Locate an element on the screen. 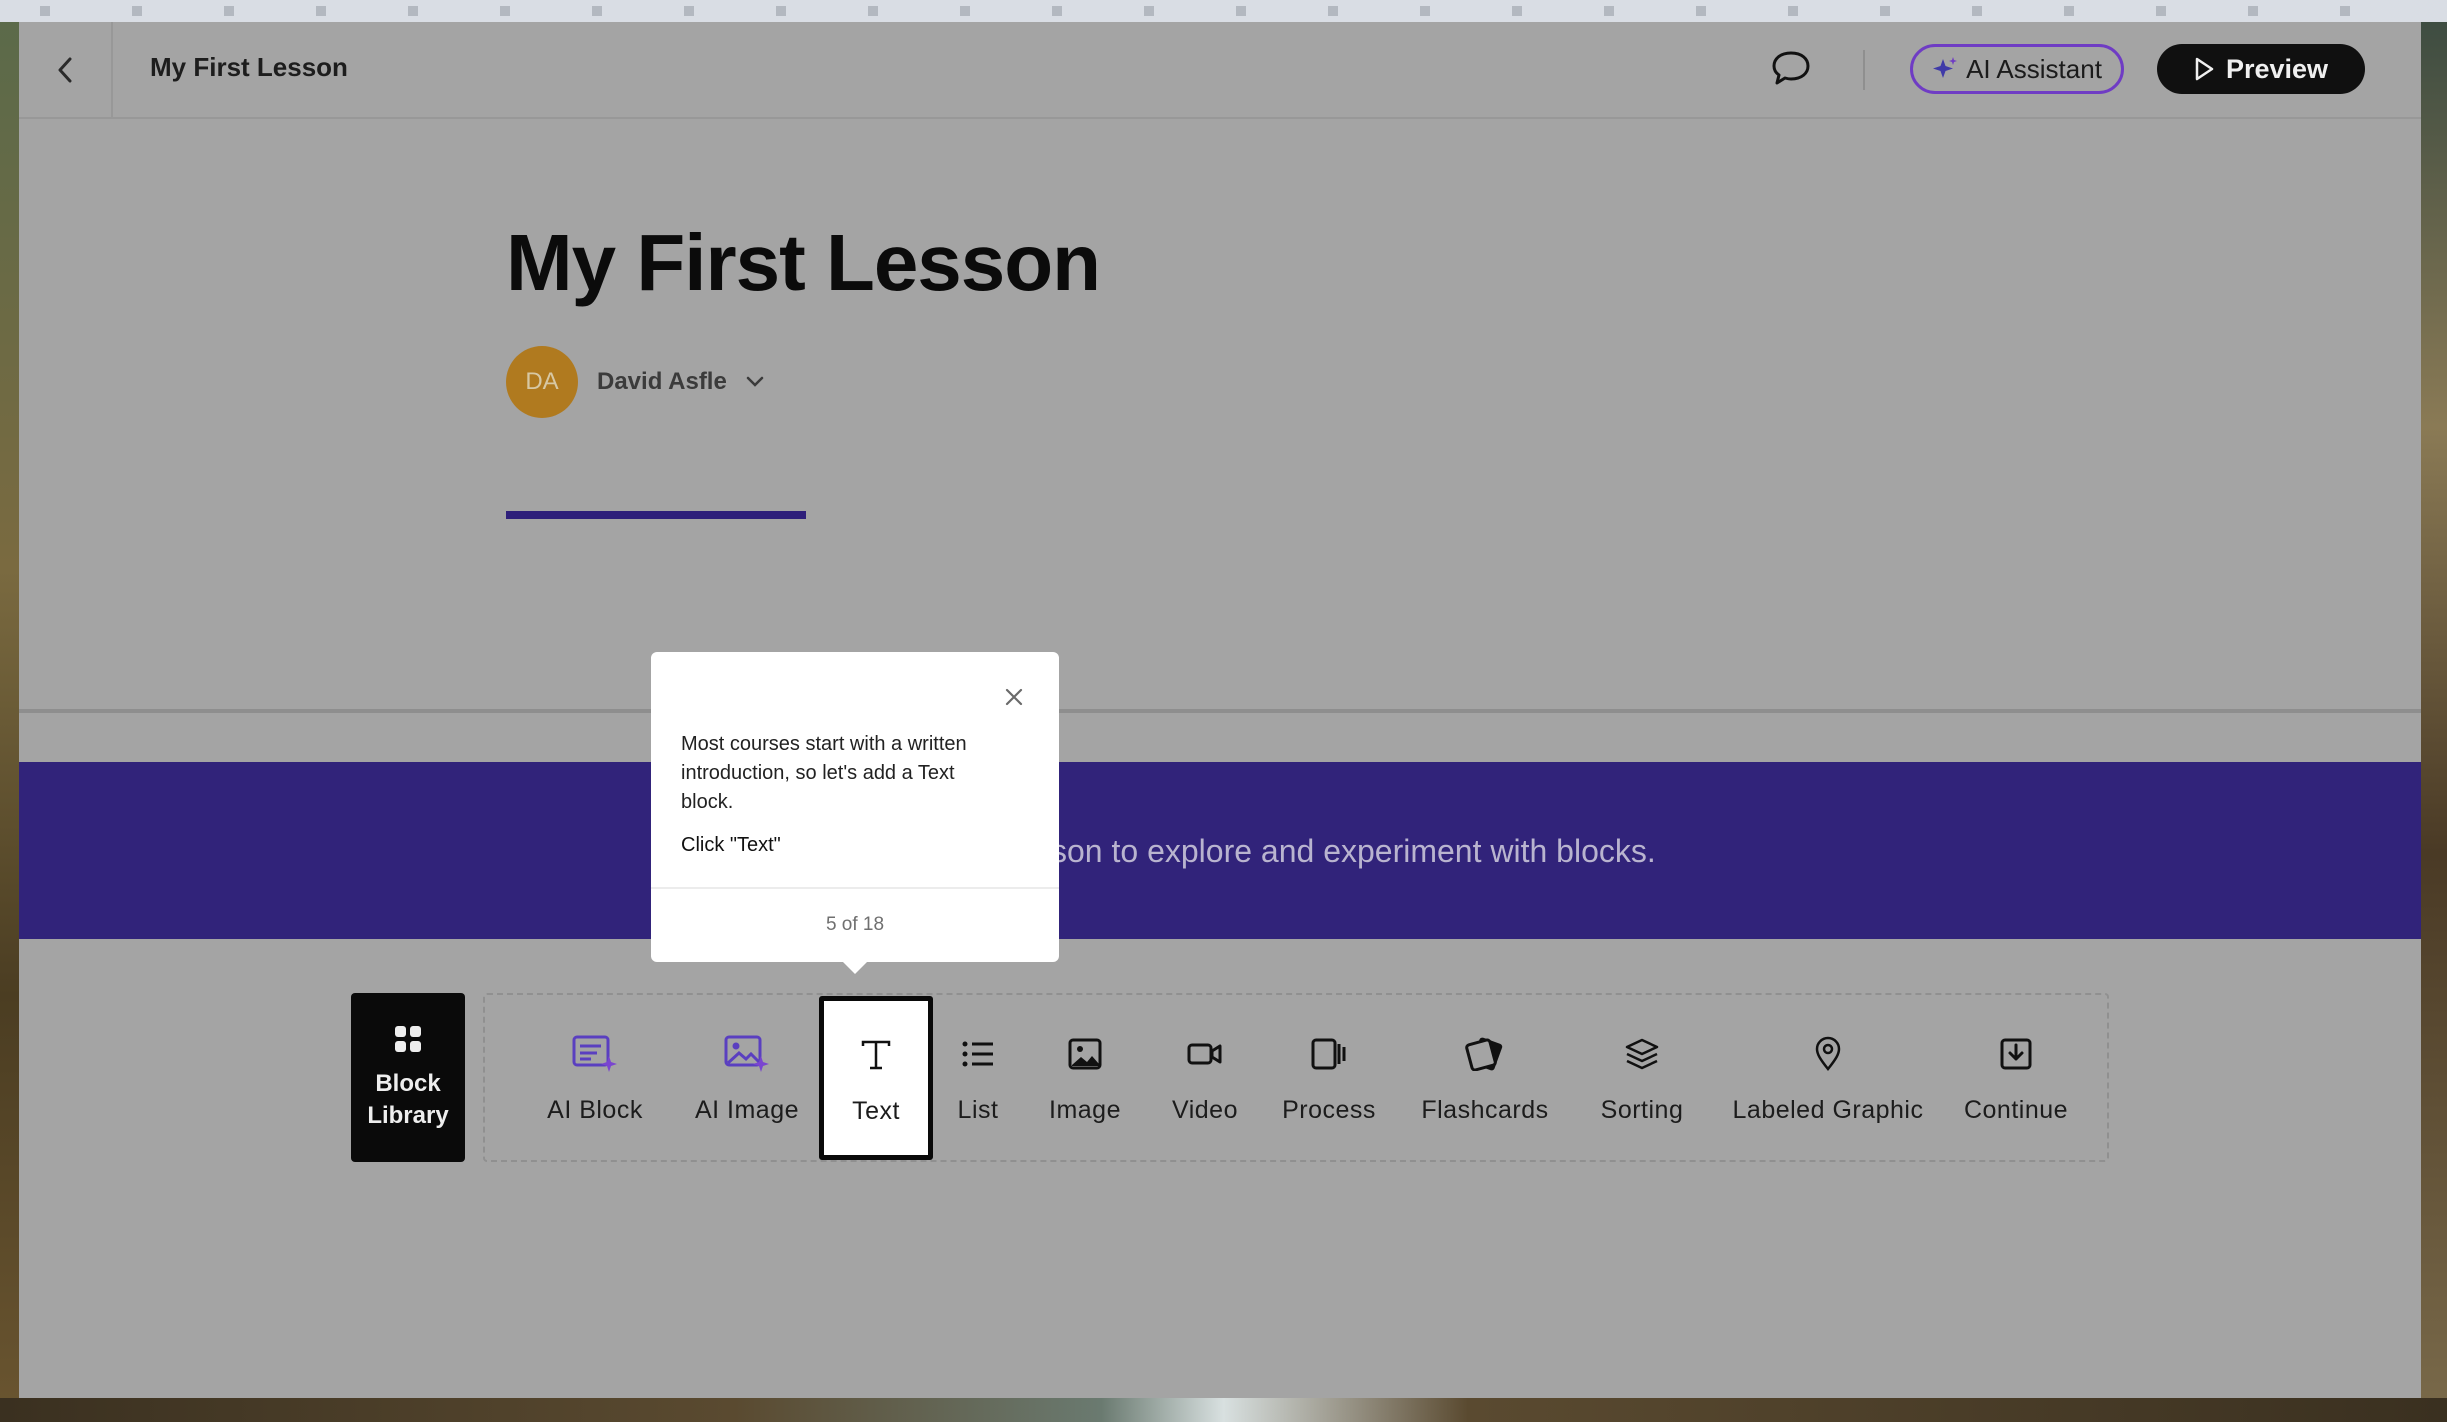  video-icon is located at coordinates (1205, 1054).